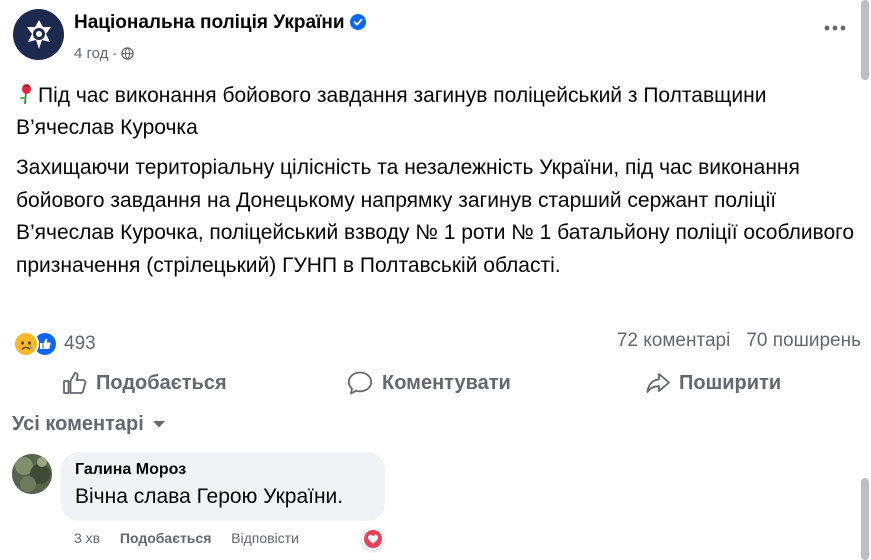  I want to click on police-emblem-icon, so click(38, 34).